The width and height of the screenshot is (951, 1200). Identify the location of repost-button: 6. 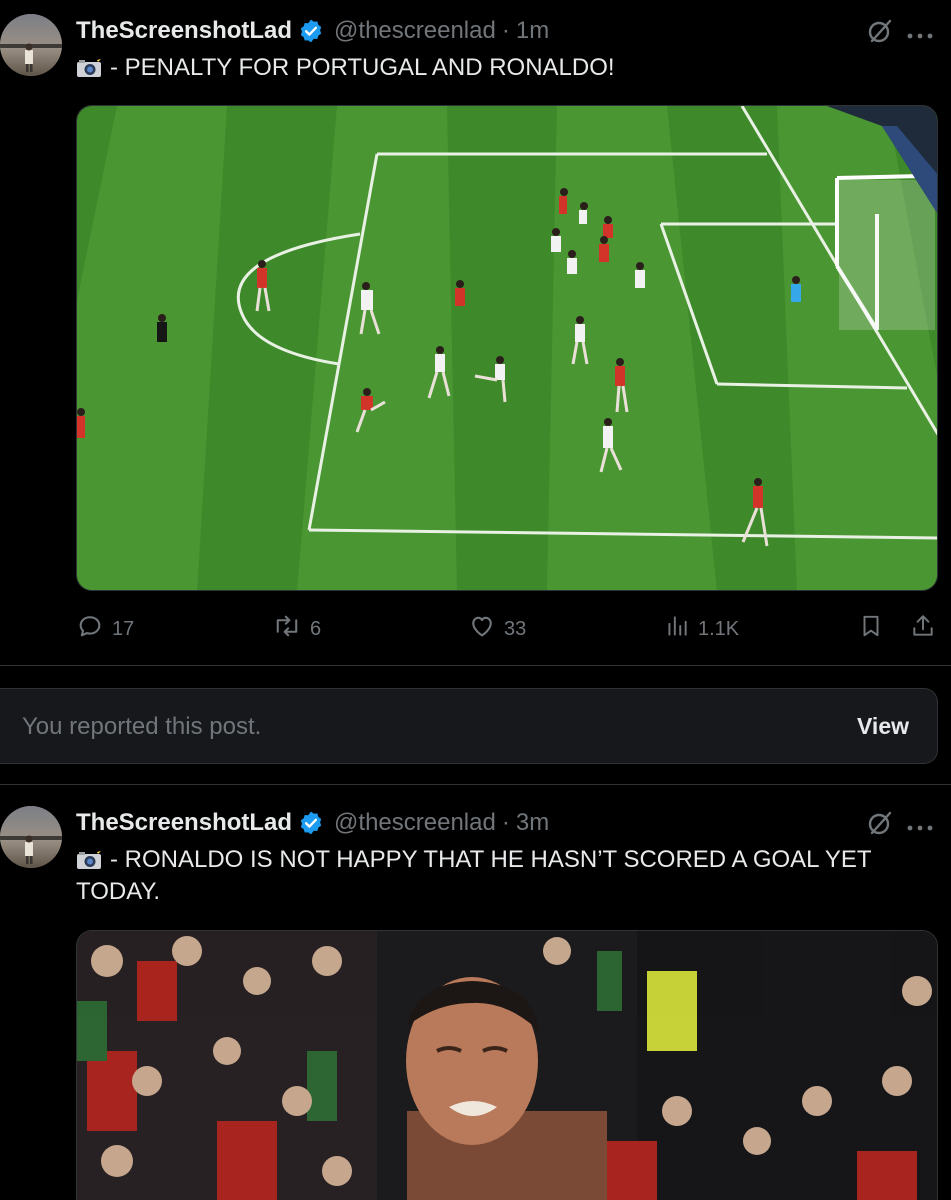
(296, 629).